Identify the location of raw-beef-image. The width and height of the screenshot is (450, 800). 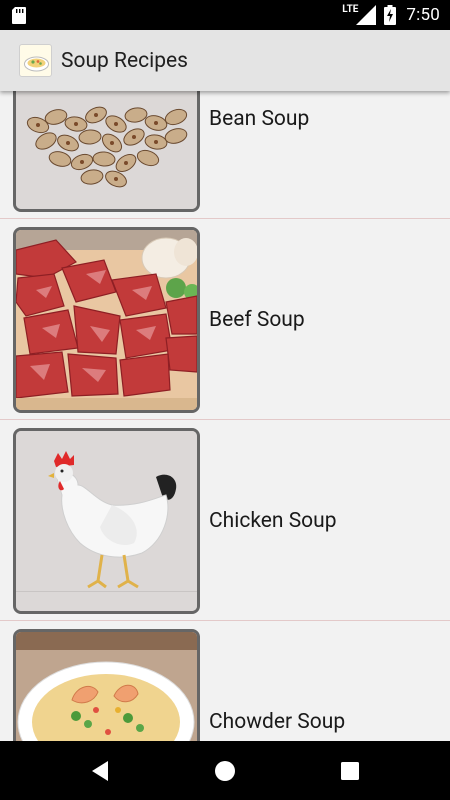
(106, 320).